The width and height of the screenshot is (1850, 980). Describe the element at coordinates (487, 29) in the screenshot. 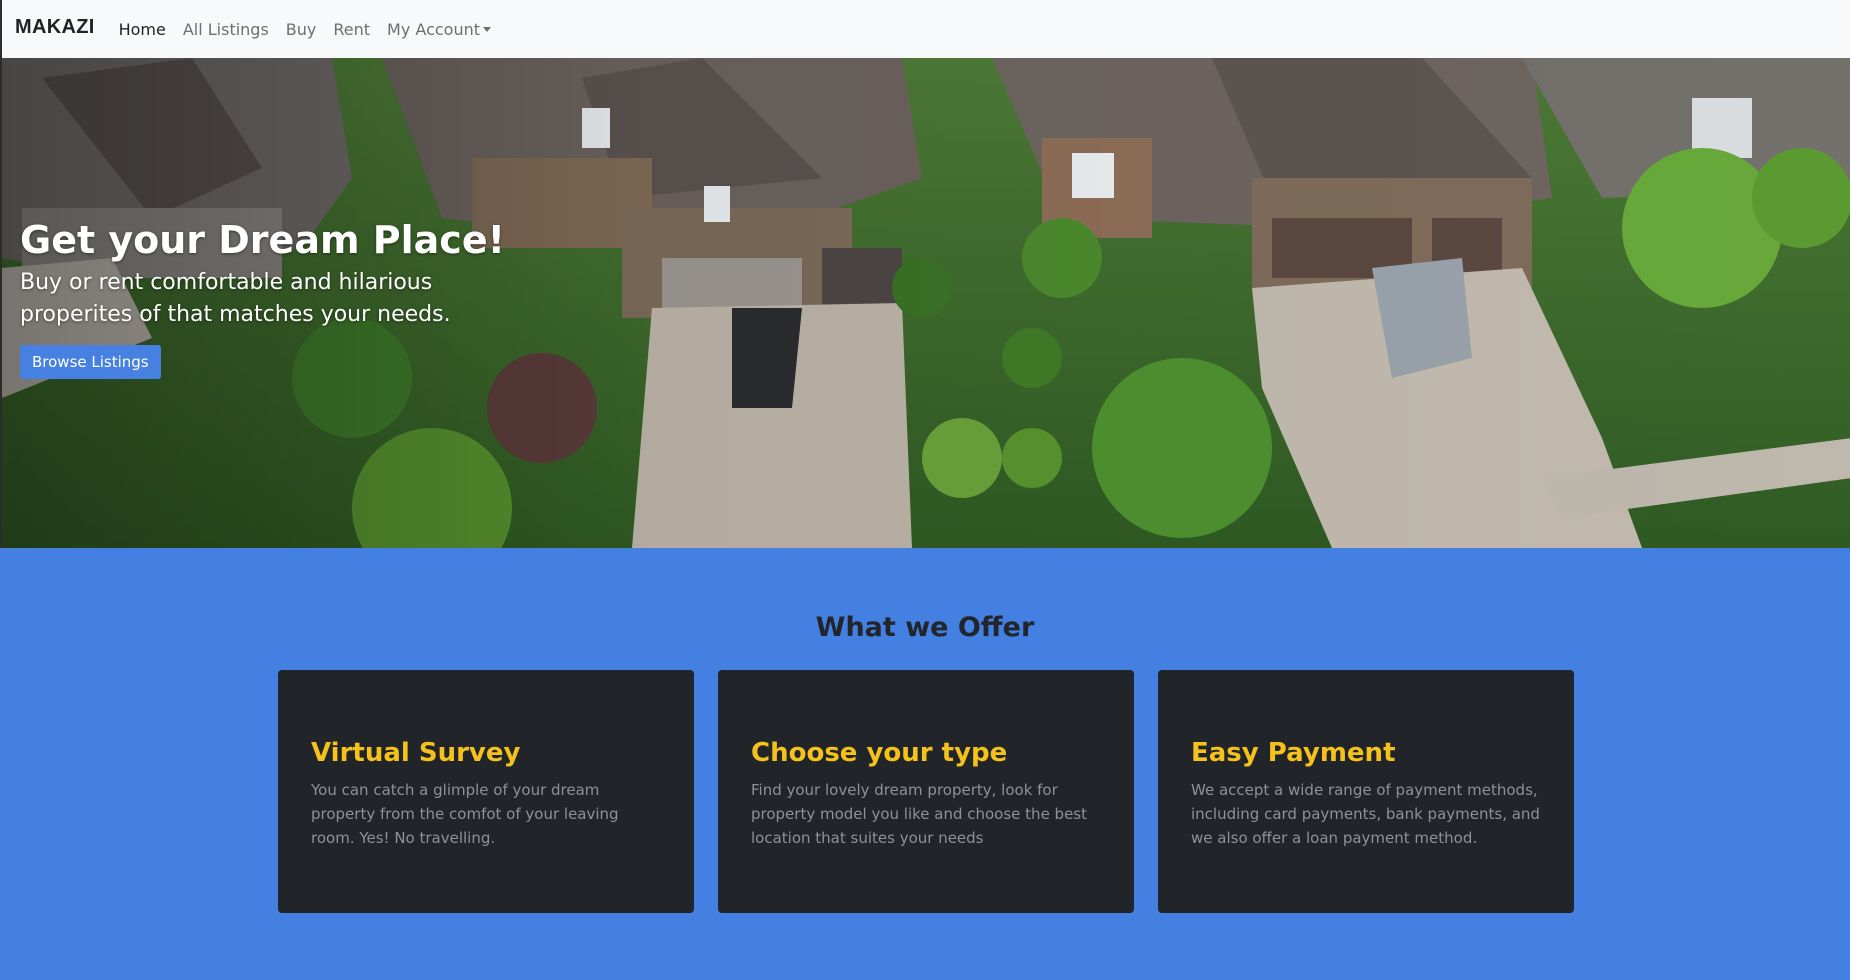

I see `caret-down-icon` at that location.